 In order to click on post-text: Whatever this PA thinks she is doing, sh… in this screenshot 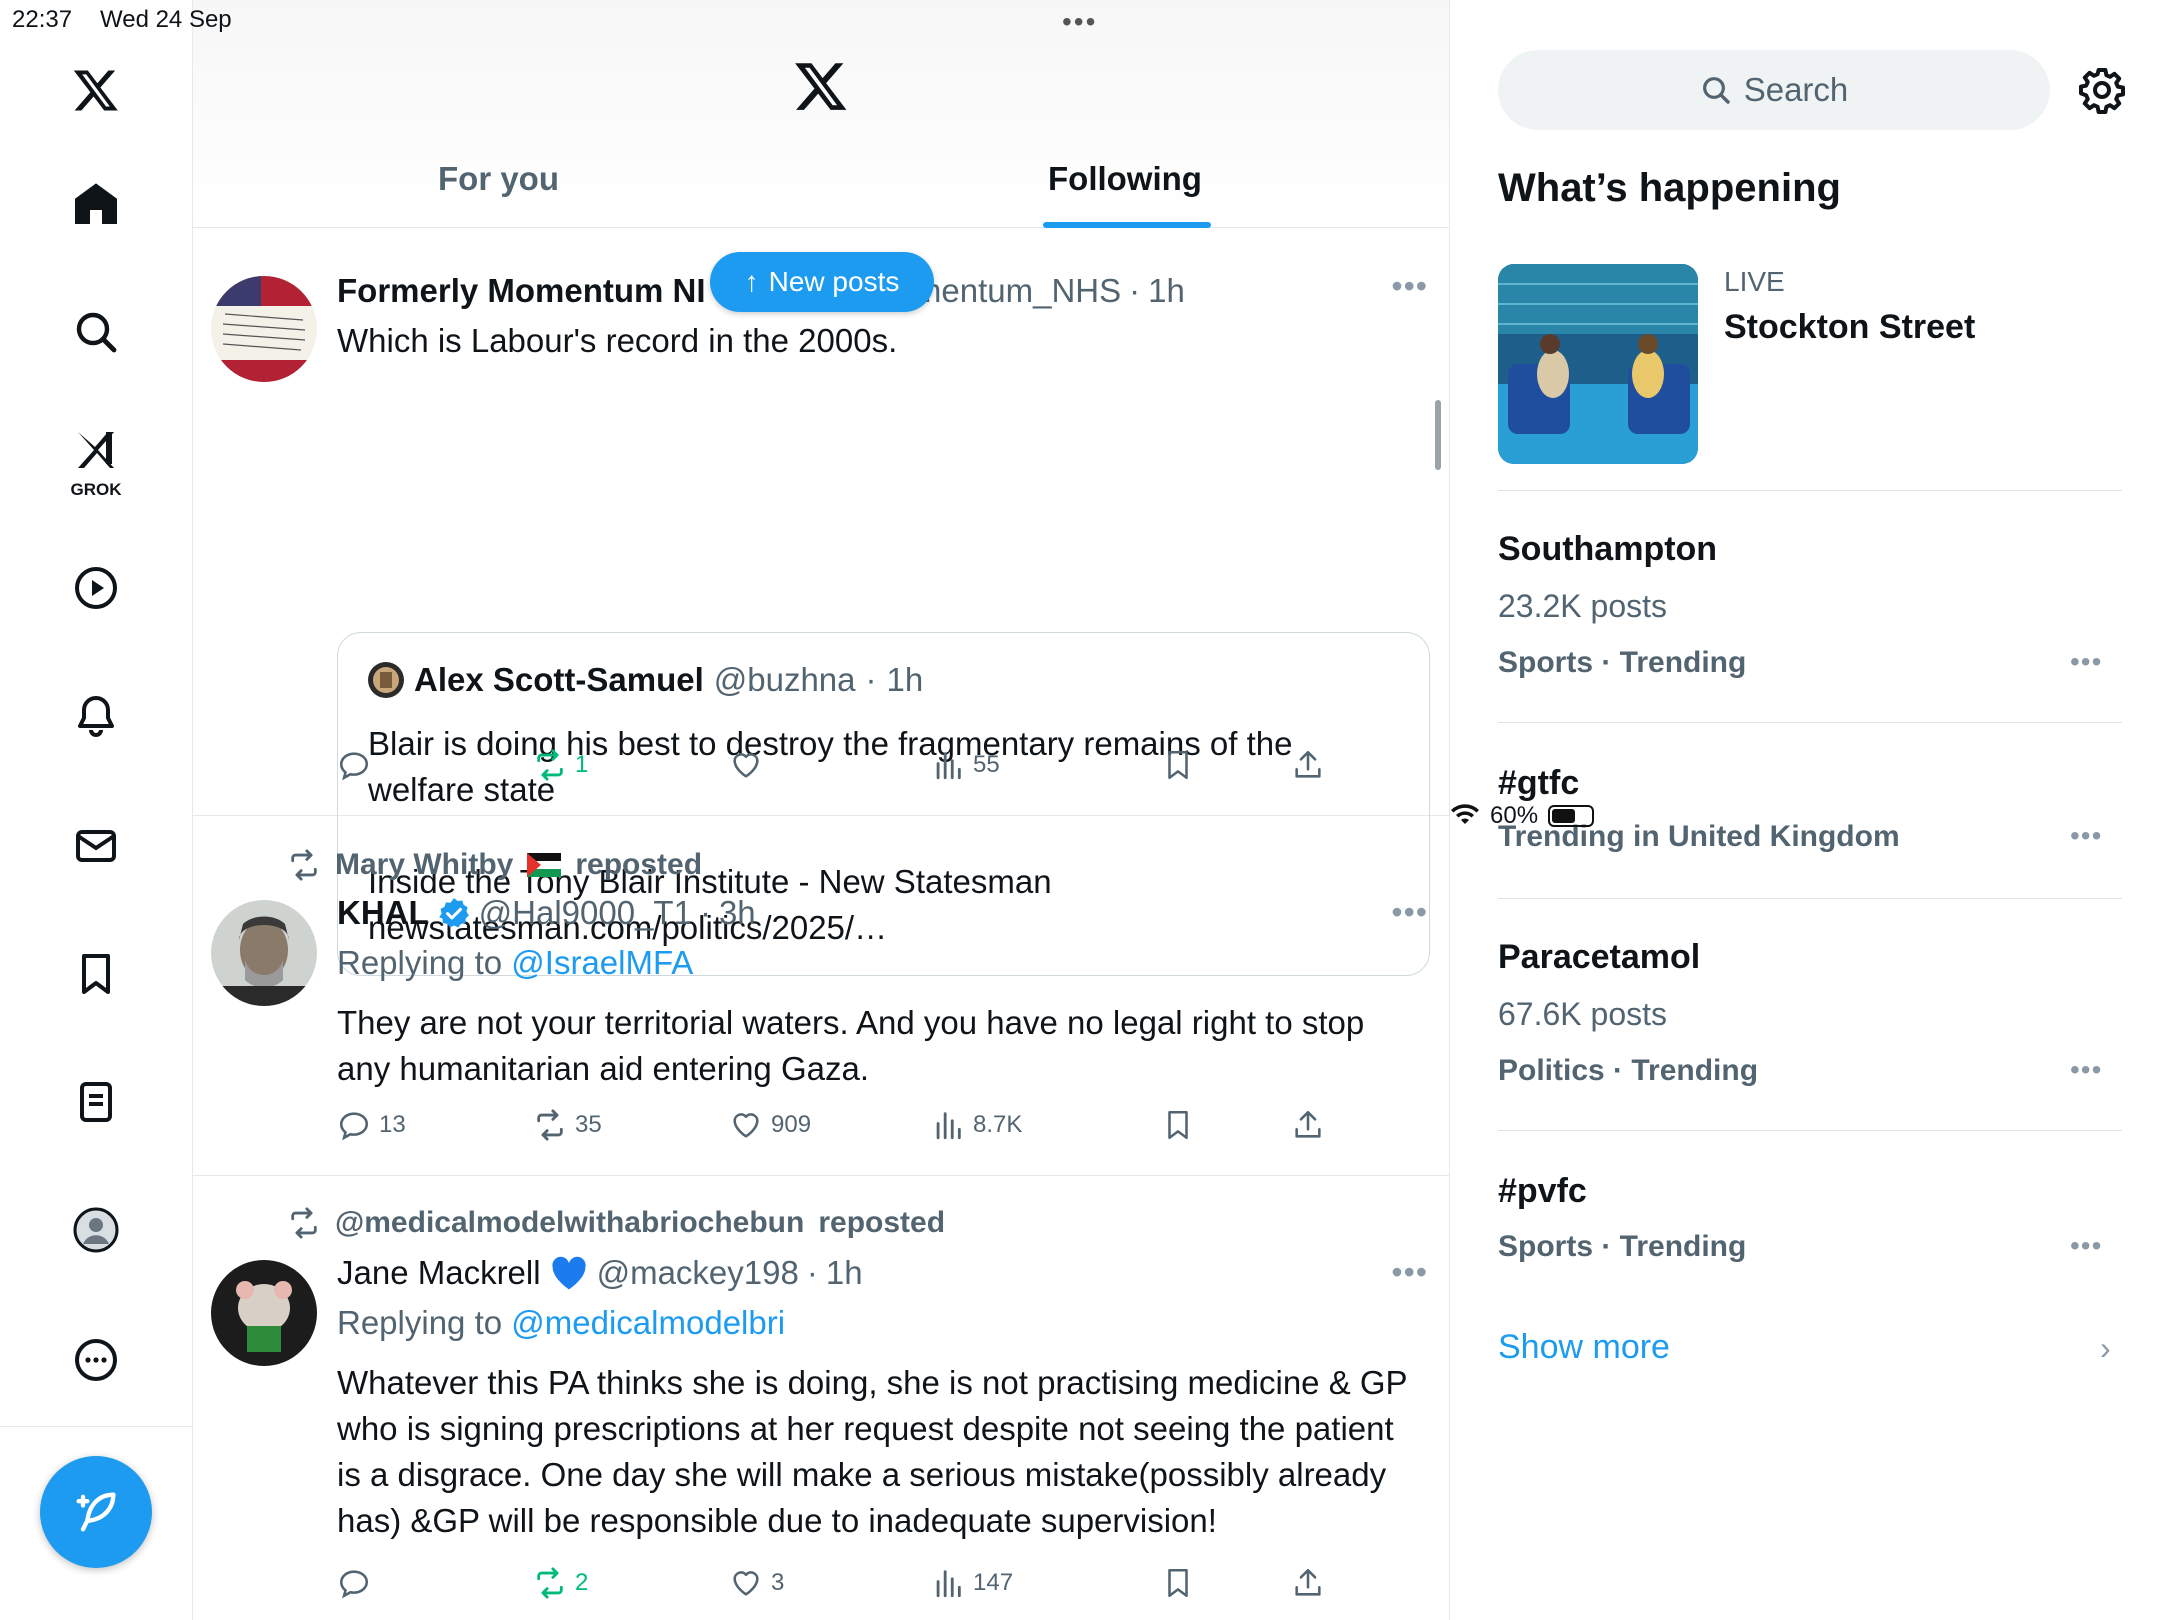, I will do `click(872, 1451)`.